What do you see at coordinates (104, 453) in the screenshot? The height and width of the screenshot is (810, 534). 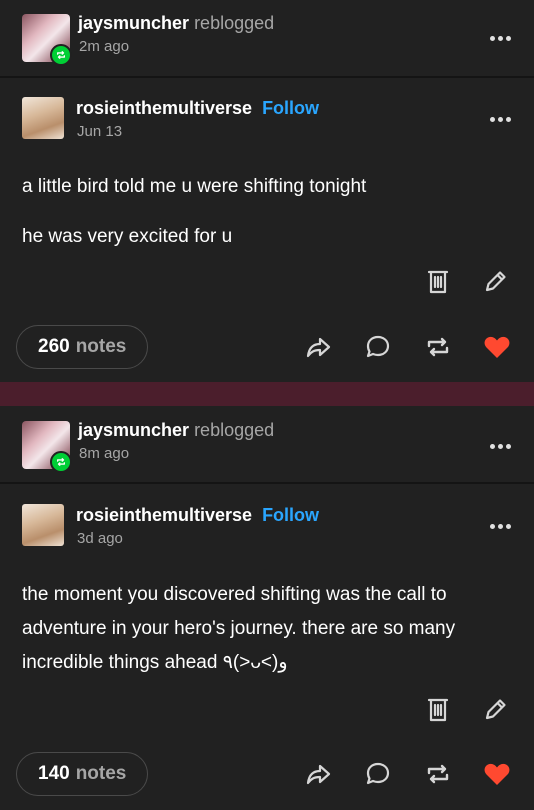 I see `reblog-time: 8m ago` at bounding box center [104, 453].